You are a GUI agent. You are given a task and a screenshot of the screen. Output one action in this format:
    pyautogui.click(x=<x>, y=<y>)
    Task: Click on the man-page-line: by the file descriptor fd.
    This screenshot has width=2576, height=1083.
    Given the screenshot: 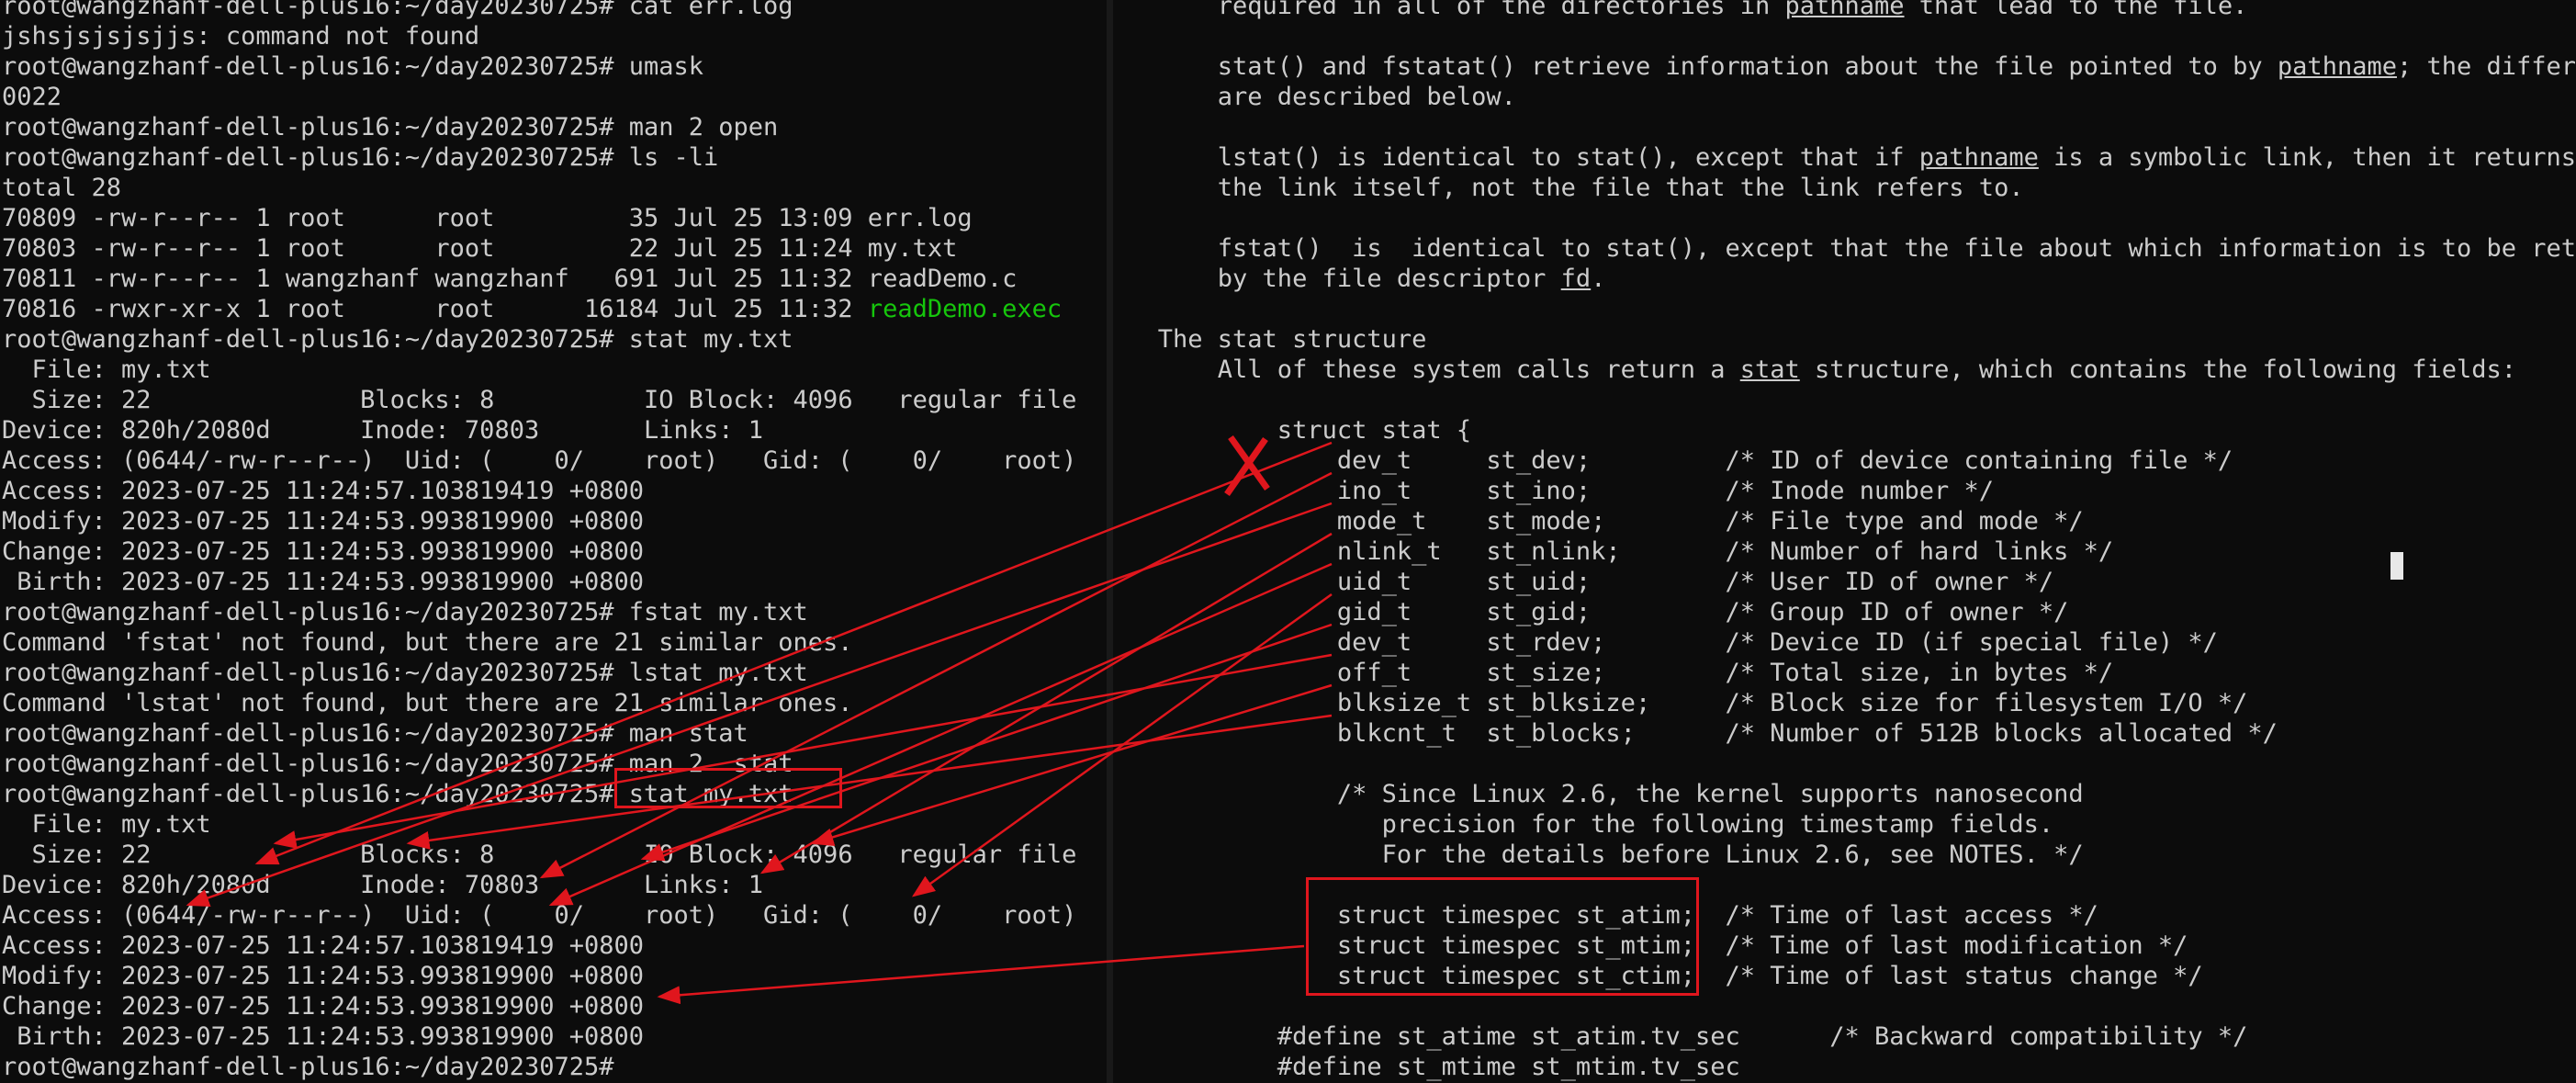 What is the action you would take?
    pyautogui.click(x=1359, y=279)
    